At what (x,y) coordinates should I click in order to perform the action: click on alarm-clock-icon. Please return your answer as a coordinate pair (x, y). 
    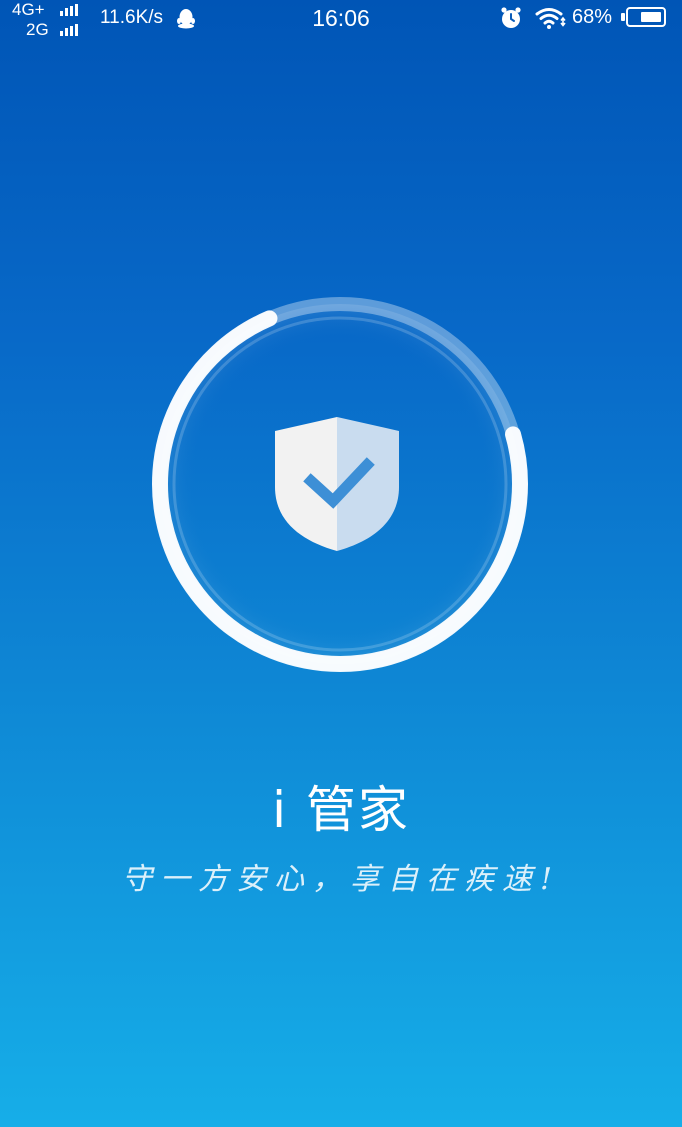
    Looking at the image, I should click on (511, 17).